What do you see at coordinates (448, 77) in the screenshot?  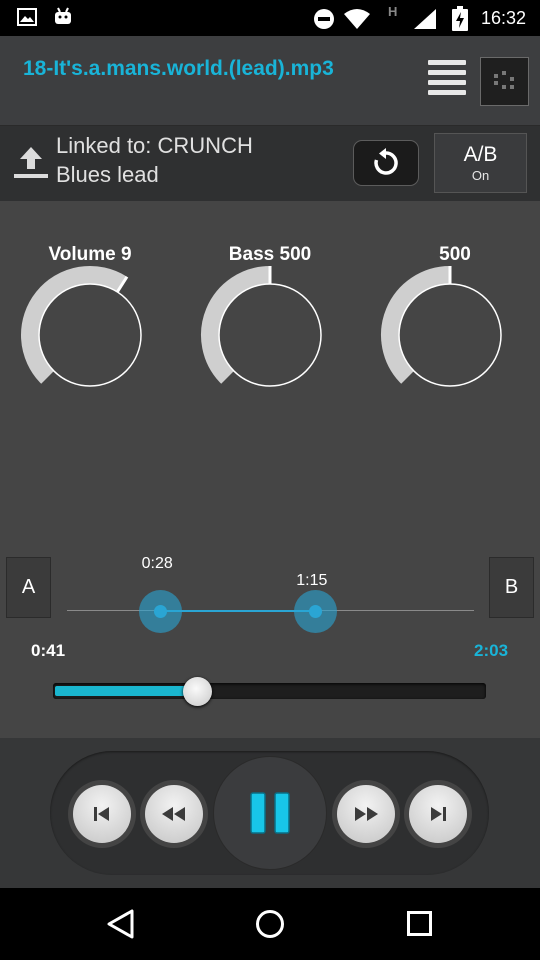 I see `menu-icon` at bounding box center [448, 77].